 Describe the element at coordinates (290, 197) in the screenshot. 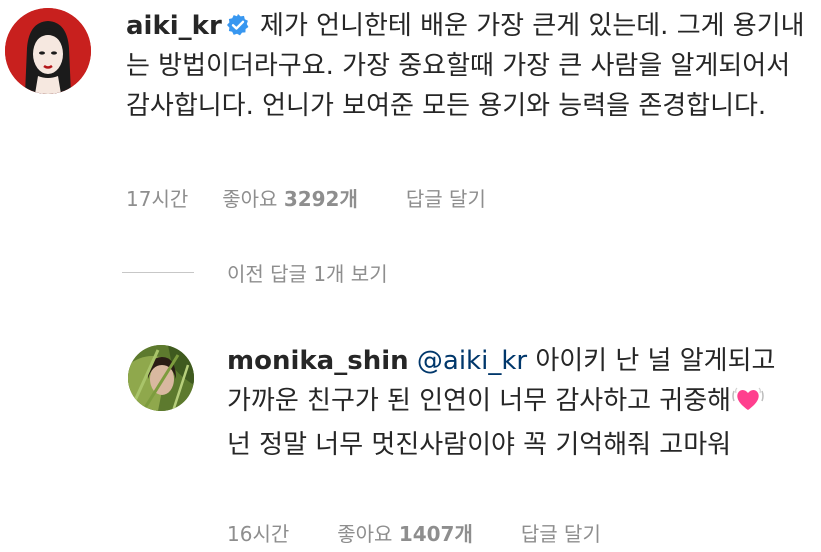

I see `comment-likes: 좋아요 3292개` at that location.